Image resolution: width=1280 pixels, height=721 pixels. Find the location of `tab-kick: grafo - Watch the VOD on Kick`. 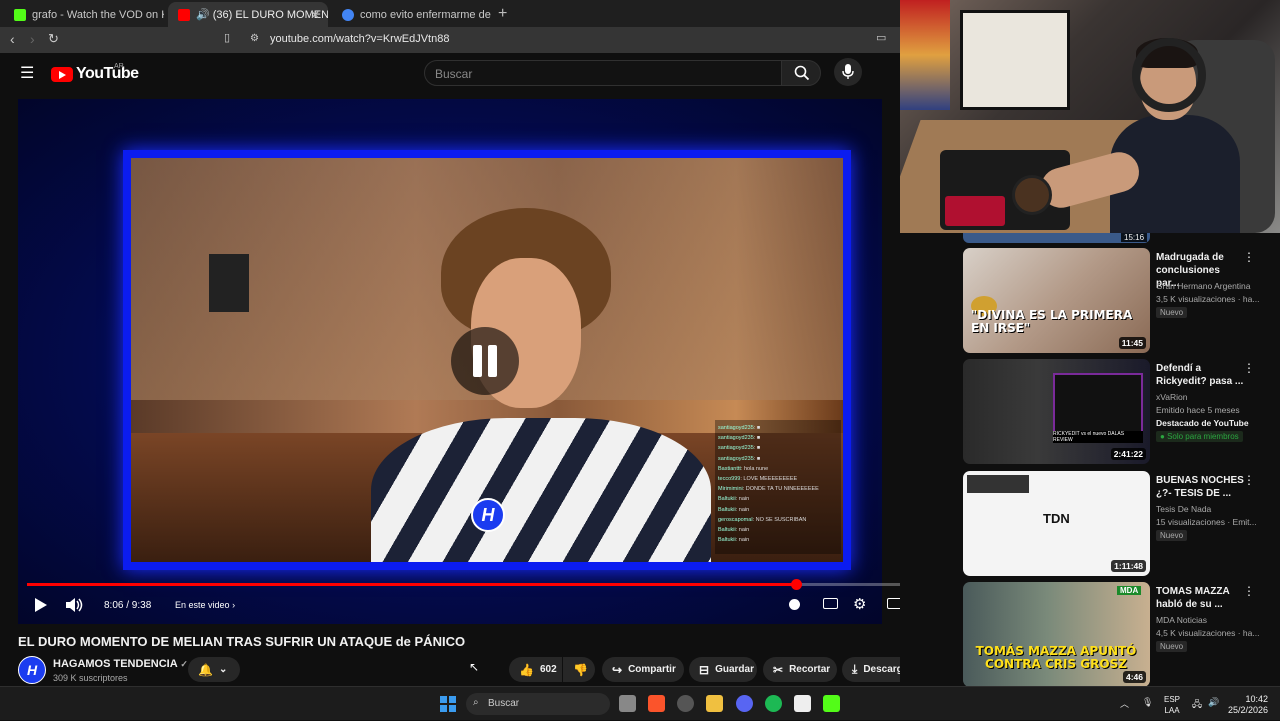

tab-kick: grafo - Watch the VOD on Kick is located at coordinates (84, 14).